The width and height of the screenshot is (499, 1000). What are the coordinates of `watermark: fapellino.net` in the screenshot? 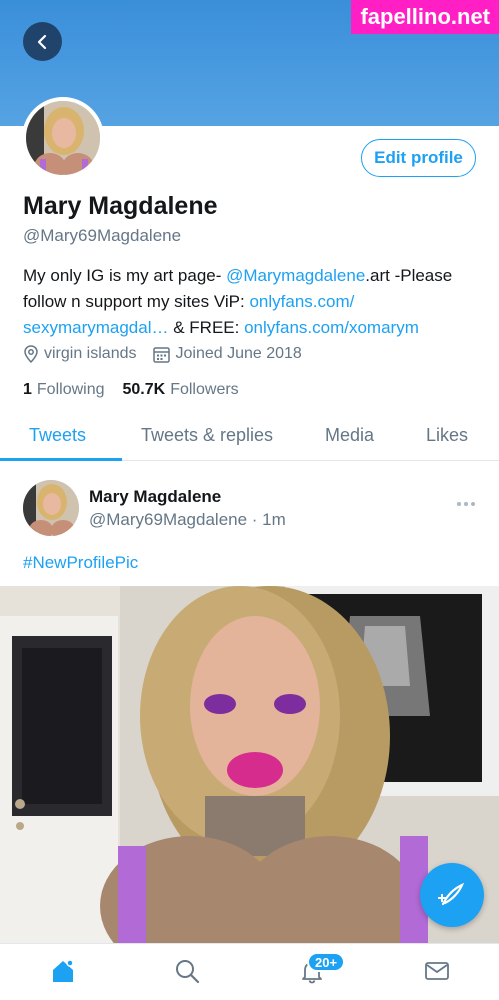 It's located at (425, 17).